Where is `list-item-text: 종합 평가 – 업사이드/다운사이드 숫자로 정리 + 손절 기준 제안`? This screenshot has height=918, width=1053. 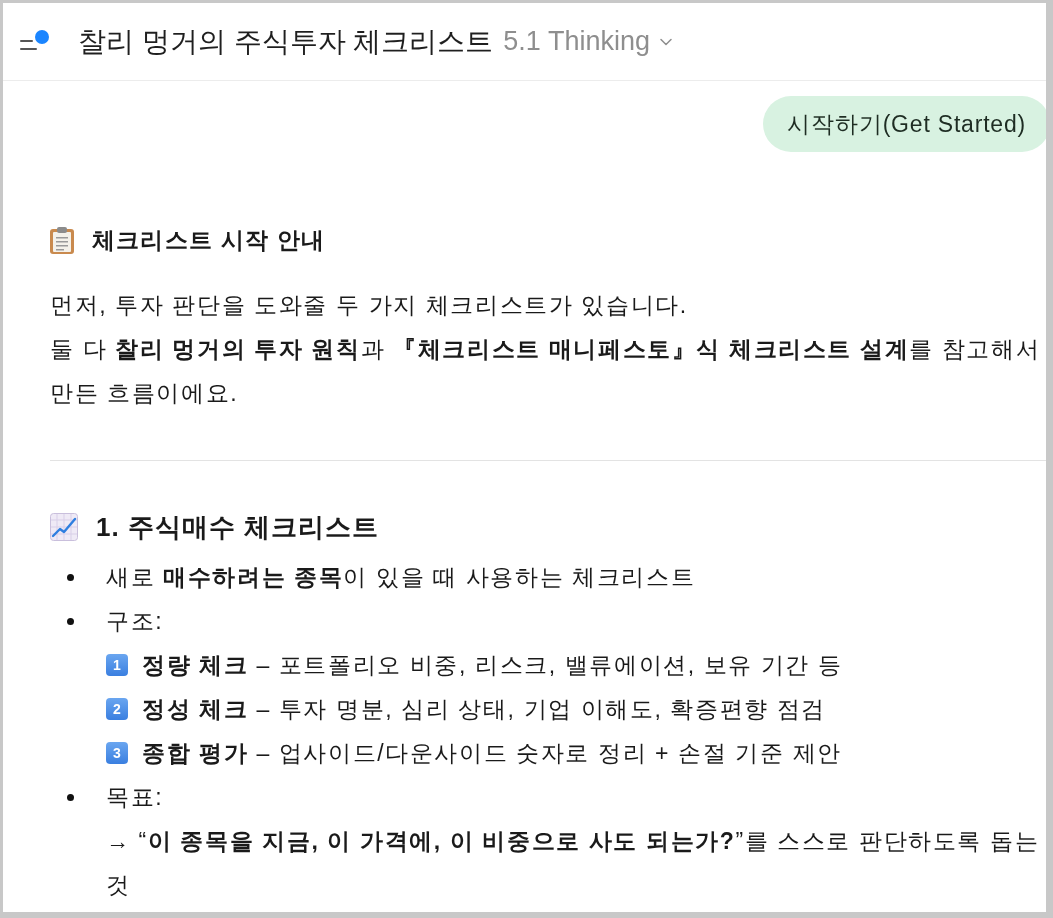 list-item-text: 종합 평가 – 업사이드/다운사이드 숫자로 정리 + 손절 기준 제안 is located at coordinates (492, 753).